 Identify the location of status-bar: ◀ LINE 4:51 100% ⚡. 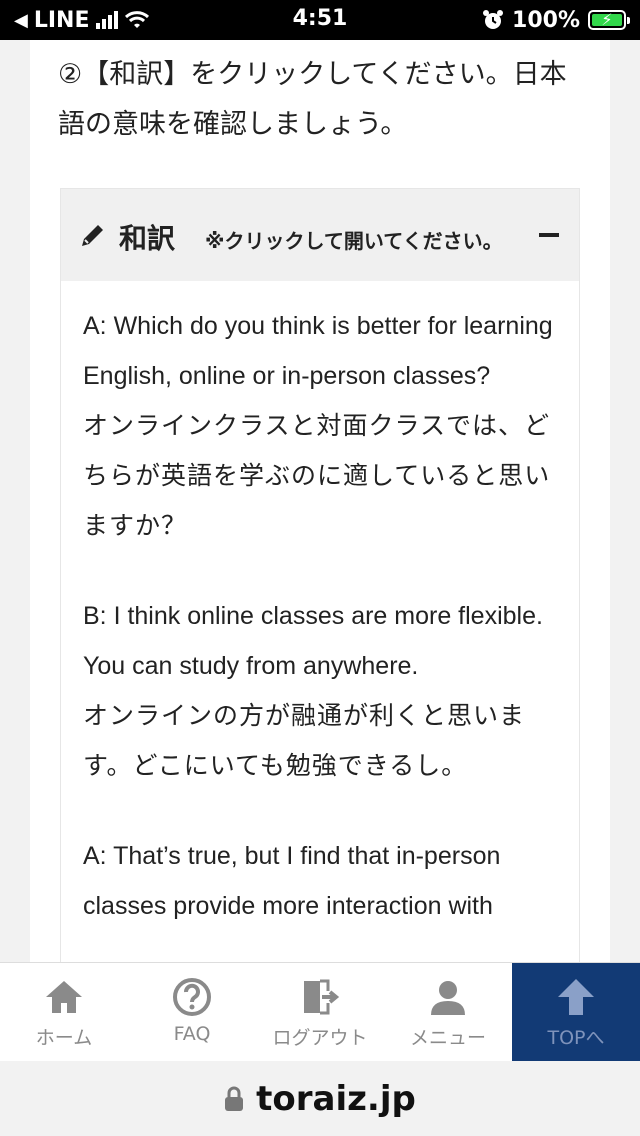
(320, 20).